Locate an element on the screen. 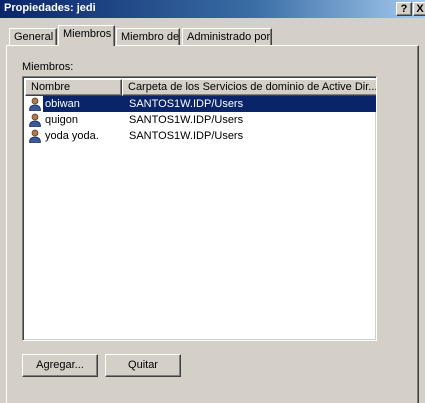 This screenshot has width=425, height=403. list-item: yoda yoda. SANTOS1W.IDP/Users is located at coordinates (200, 136).